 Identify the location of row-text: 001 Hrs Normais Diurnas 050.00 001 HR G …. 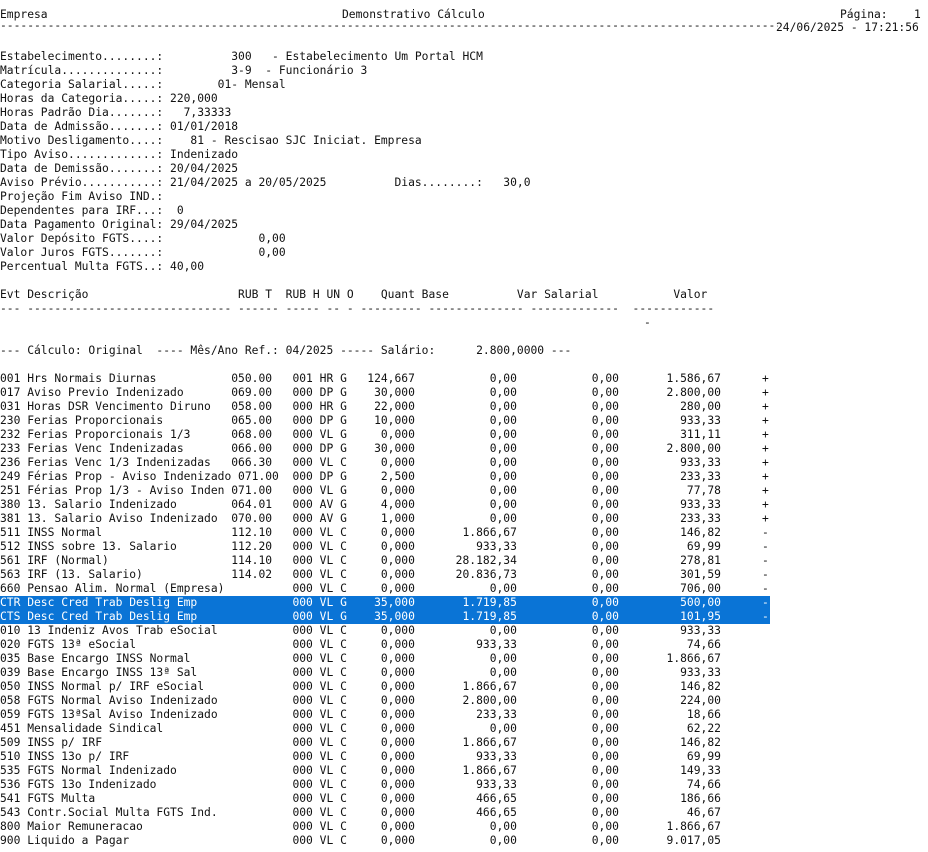
(360, 378).